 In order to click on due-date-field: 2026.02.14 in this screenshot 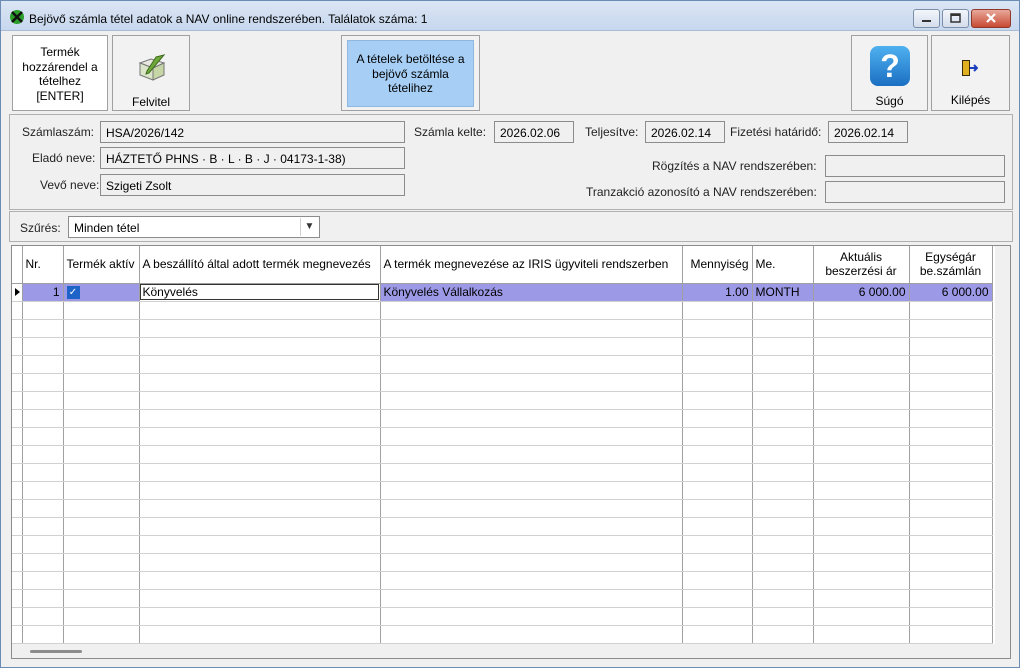, I will do `click(868, 132)`.